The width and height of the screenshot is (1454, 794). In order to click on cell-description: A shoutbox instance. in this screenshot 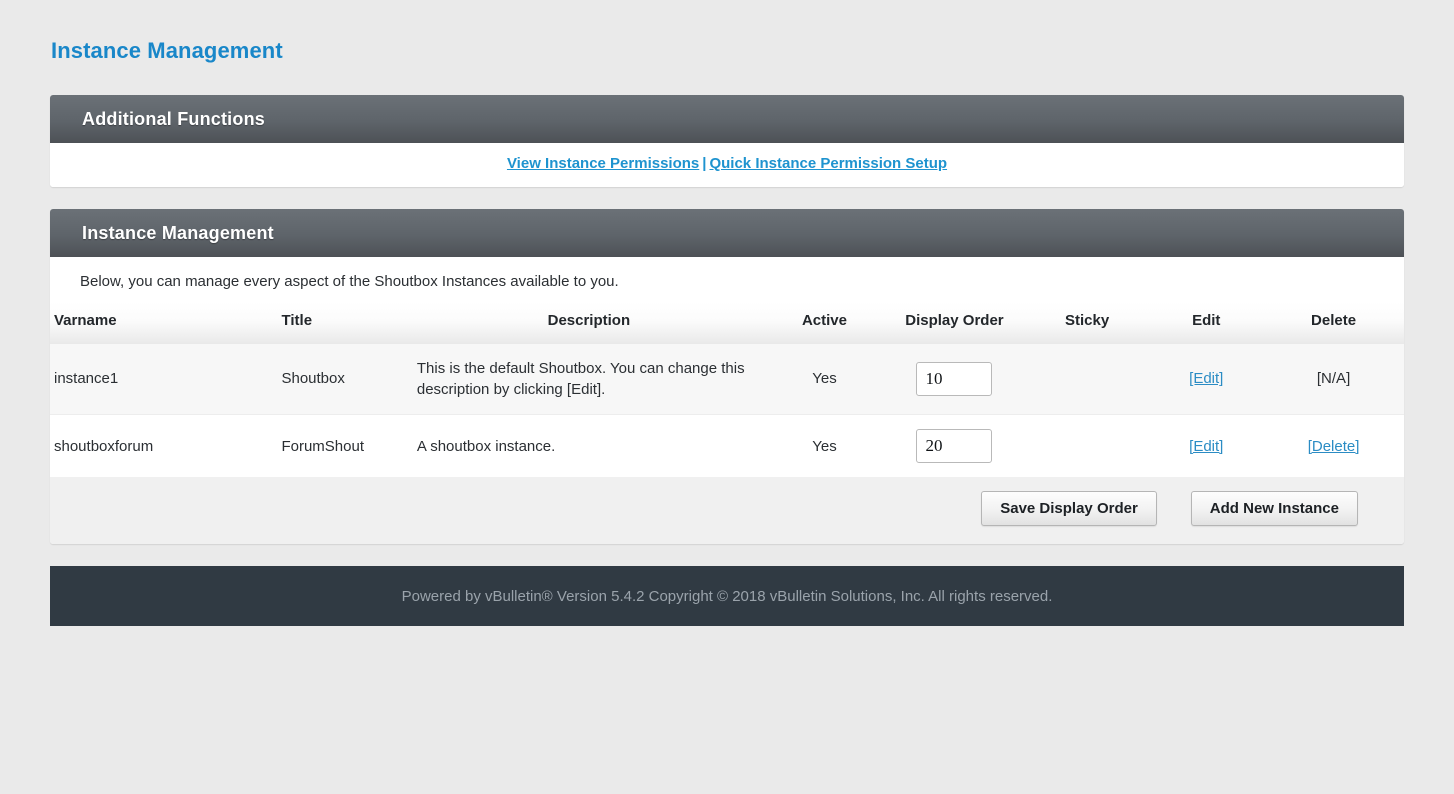, I will do `click(588, 446)`.